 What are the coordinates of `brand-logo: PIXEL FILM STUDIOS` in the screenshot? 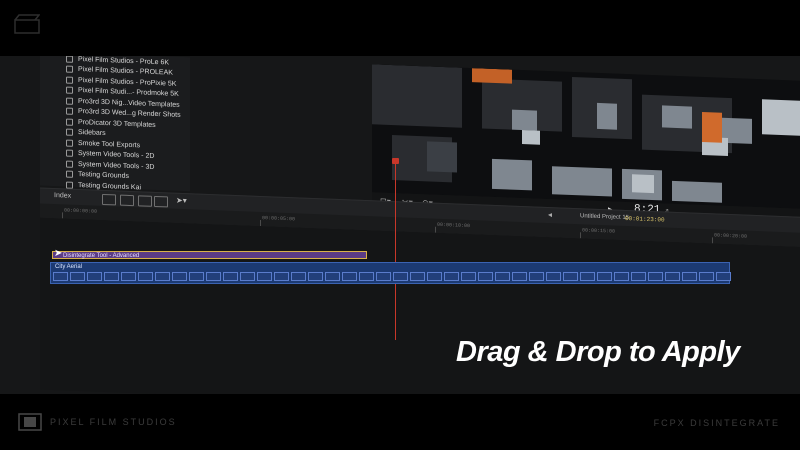 It's located at (97, 422).